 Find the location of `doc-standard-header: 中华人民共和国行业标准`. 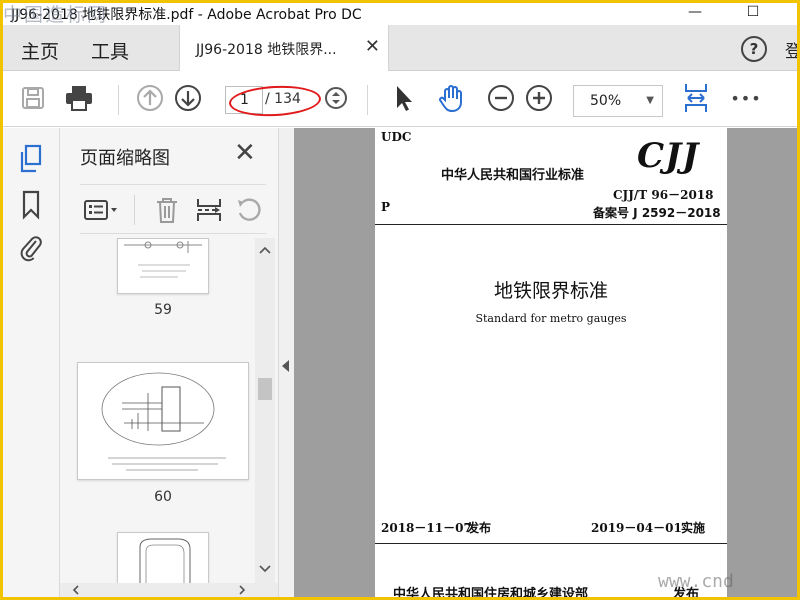

doc-standard-header: 中华人民共和国行业标准 is located at coordinates (513, 175).